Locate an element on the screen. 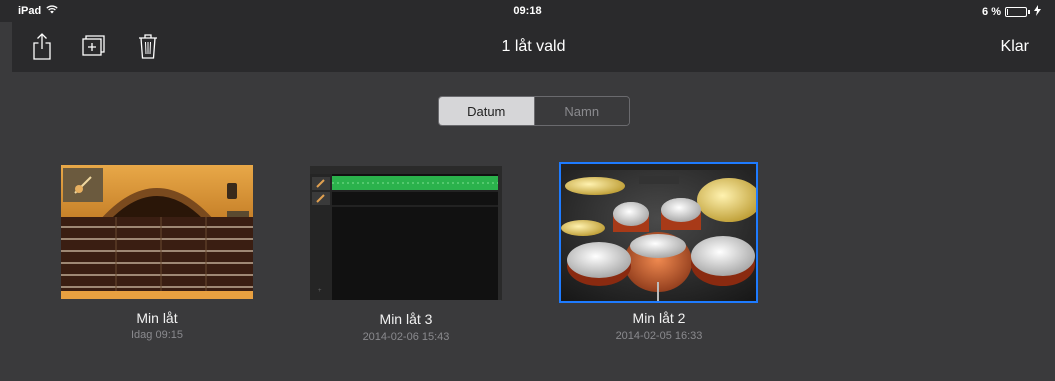  sort-control: Datum Namn is located at coordinates (534, 111).